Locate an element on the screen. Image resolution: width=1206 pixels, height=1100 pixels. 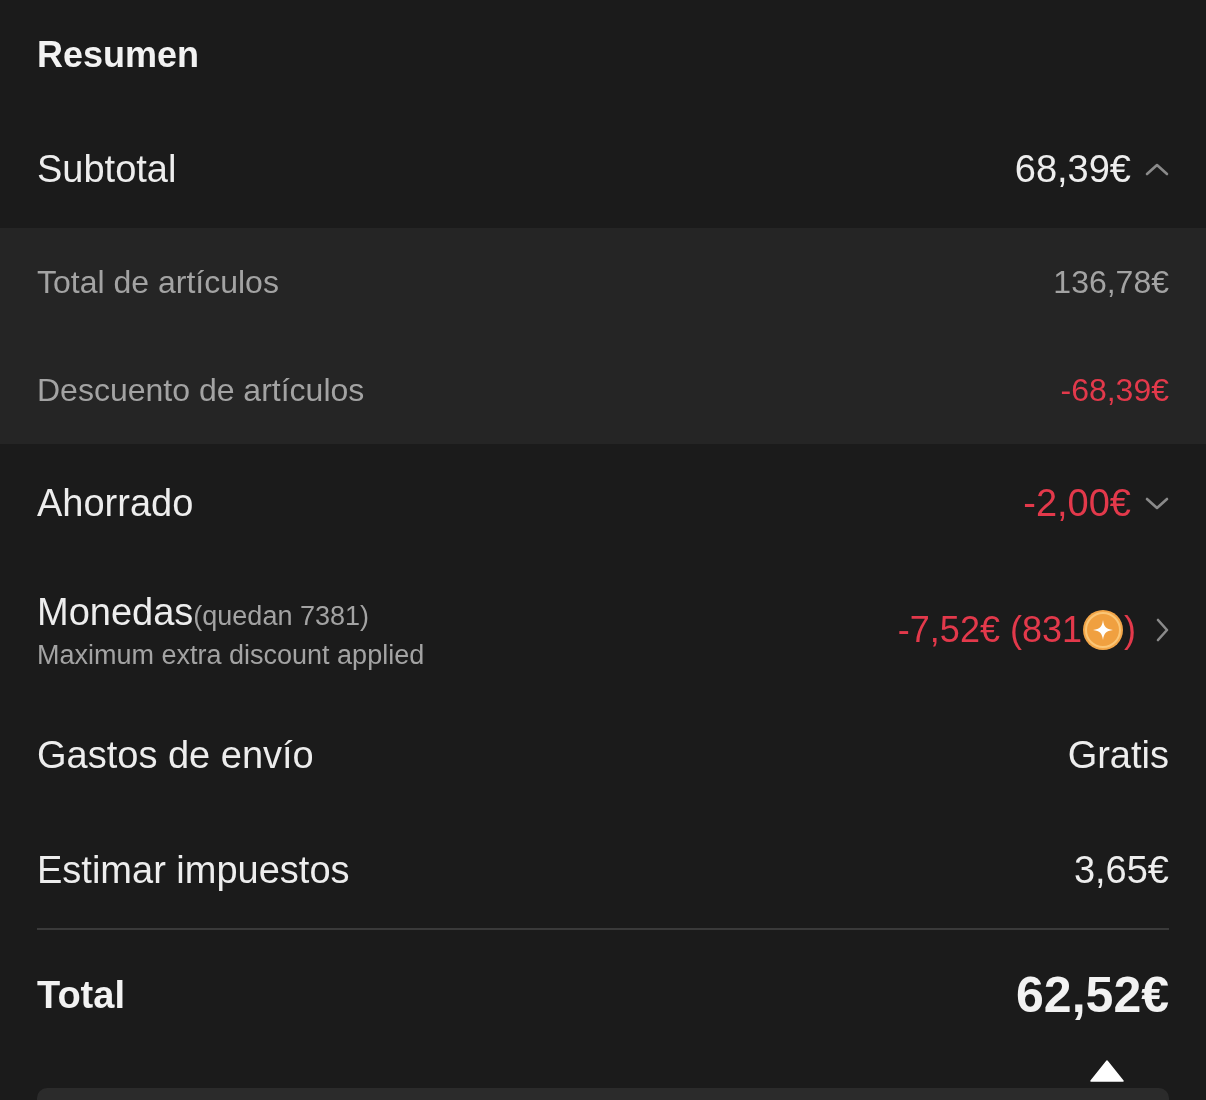
chevron-right-icon is located at coordinates (1162, 629).